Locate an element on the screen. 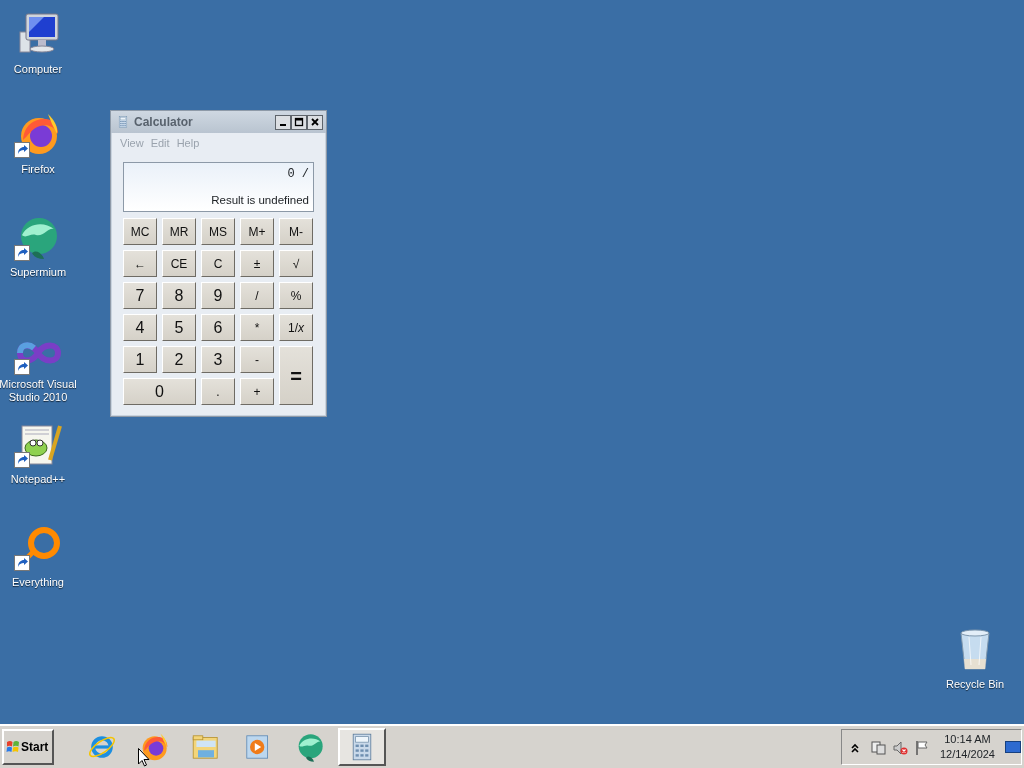 This screenshot has height=768, width=1024. minimize-button is located at coordinates (283, 122).